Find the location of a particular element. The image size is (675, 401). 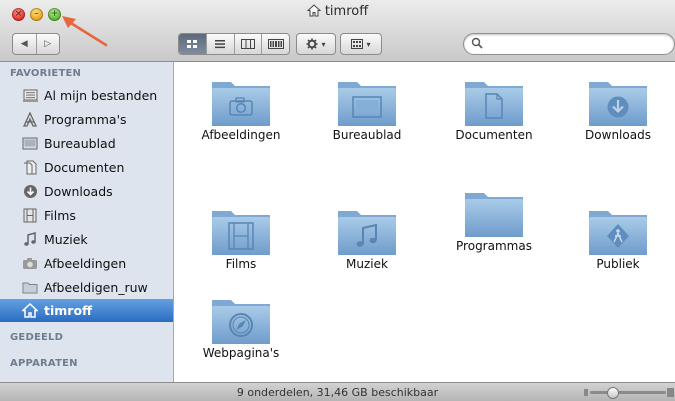

folder-label: Afbeeldingen is located at coordinates (241, 135).